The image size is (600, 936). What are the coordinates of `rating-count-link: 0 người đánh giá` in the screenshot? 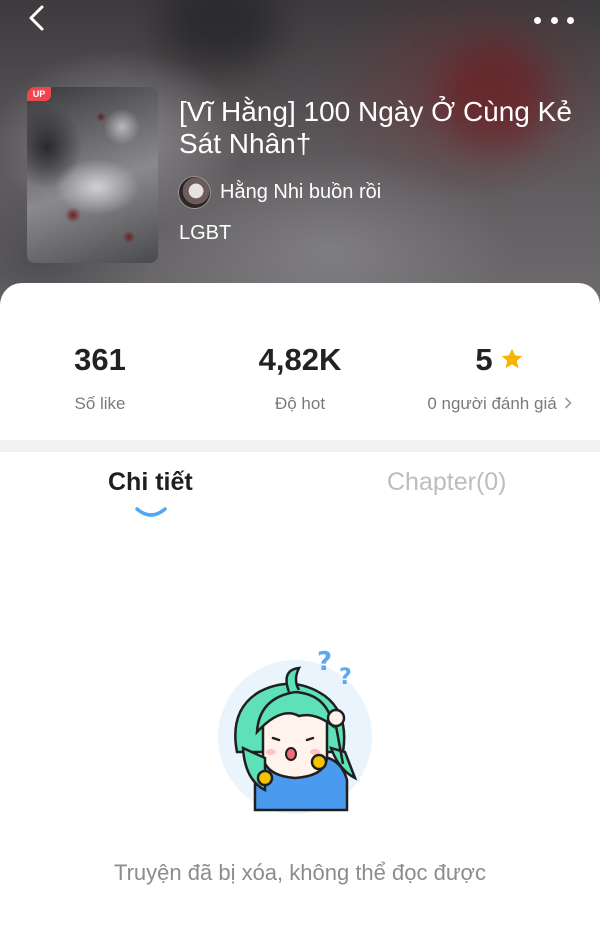 It's located at (500, 404).